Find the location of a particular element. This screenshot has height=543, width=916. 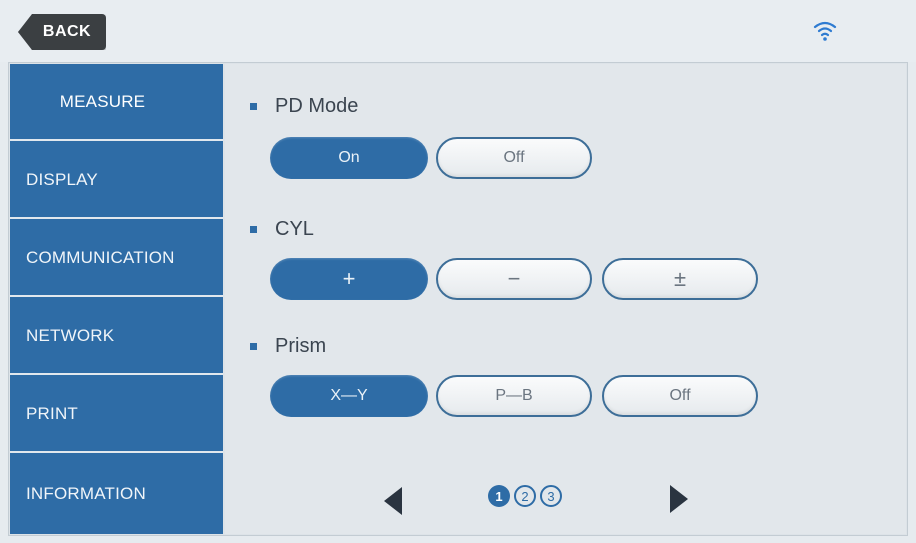

sidebar-item-measure: MEASURE is located at coordinates (116, 102).